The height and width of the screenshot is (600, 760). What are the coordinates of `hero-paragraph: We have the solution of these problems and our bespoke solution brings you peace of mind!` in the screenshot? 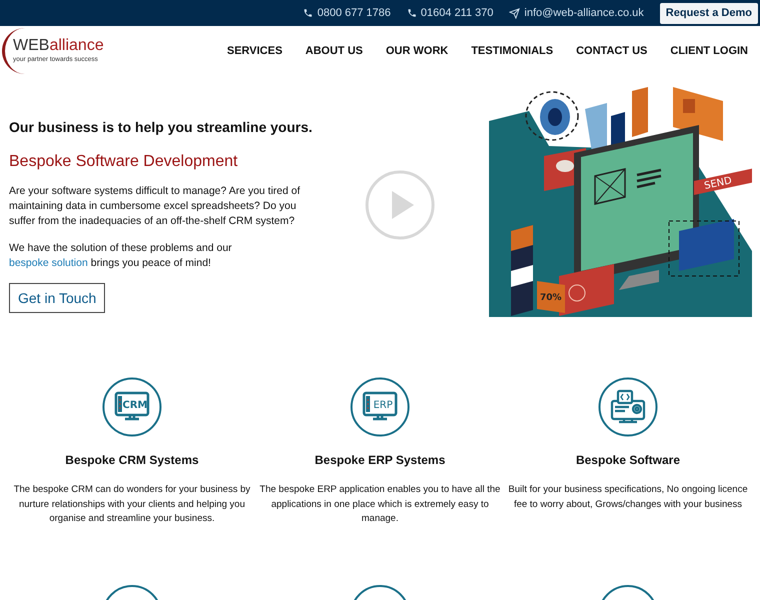 It's located at (121, 256).